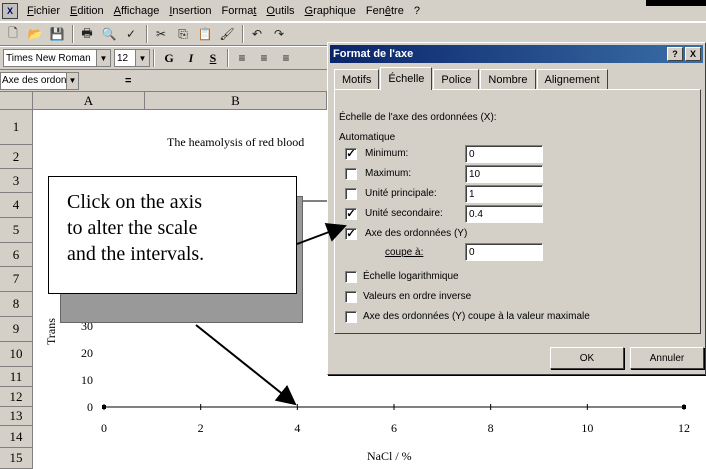 The image size is (706, 469). Describe the element at coordinates (406, 78) in the screenshot. I see `tab-echelle: Échelle` at that location.